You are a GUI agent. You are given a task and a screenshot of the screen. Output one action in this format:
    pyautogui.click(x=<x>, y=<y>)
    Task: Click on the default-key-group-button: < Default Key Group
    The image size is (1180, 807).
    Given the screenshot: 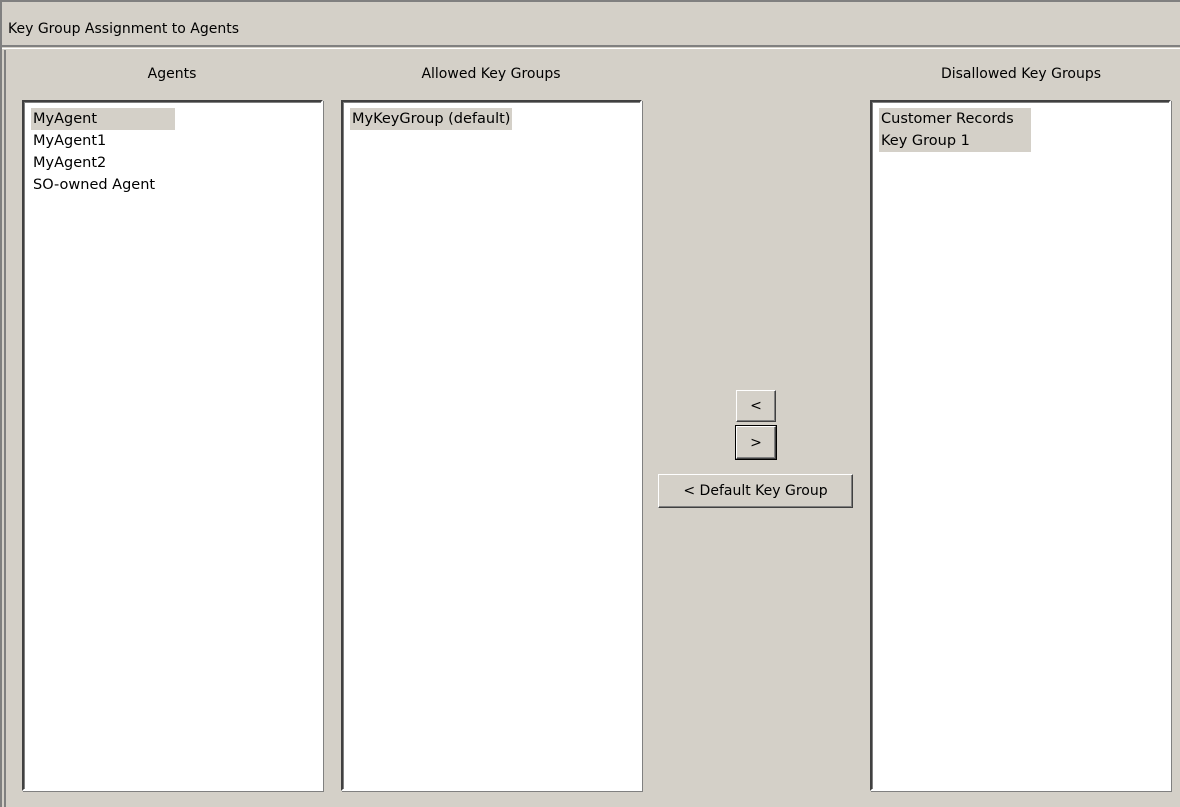 What is the action you would take?
    pyautogui.click(x=755, y=491)
    